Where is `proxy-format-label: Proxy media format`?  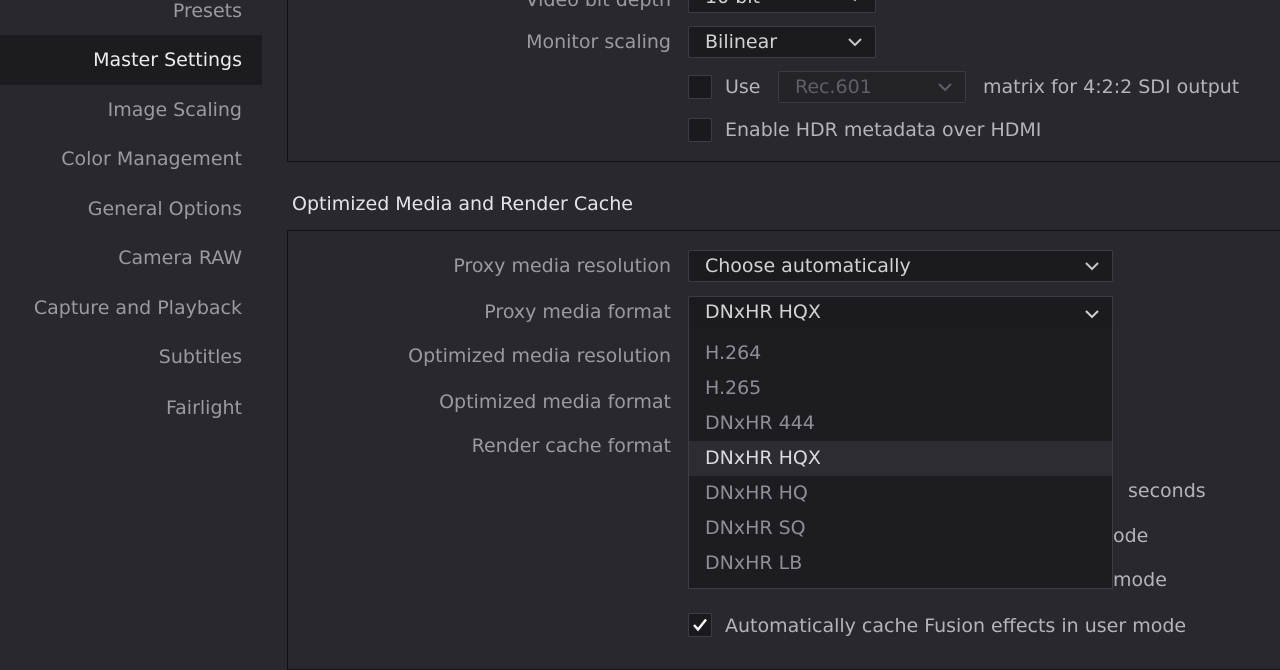
proxy-format-label: Proxy media format is located at coordinates (577, 312).